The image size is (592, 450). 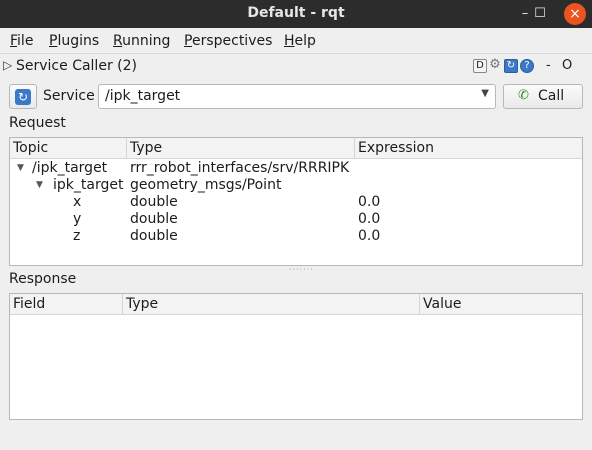 I want to click on minimize-plugin-button: -, so click(x=548, y=65).